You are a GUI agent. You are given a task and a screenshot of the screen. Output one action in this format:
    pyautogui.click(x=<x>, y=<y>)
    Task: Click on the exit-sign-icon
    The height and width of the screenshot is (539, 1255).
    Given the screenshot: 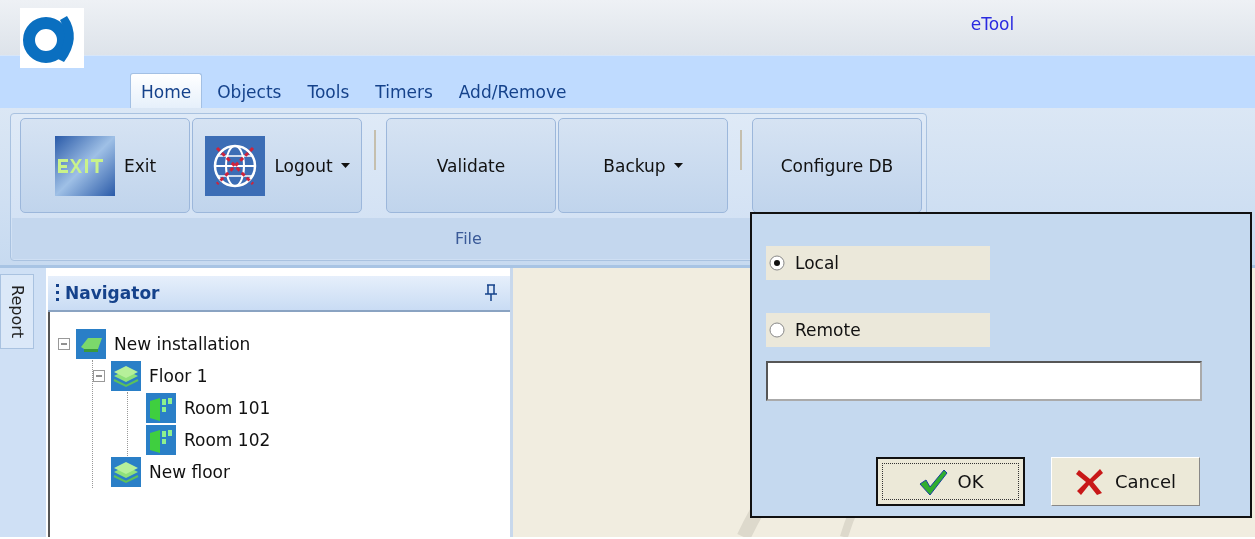 What is the action you would take?
    pyautogui.click(x=84, y=165)
    